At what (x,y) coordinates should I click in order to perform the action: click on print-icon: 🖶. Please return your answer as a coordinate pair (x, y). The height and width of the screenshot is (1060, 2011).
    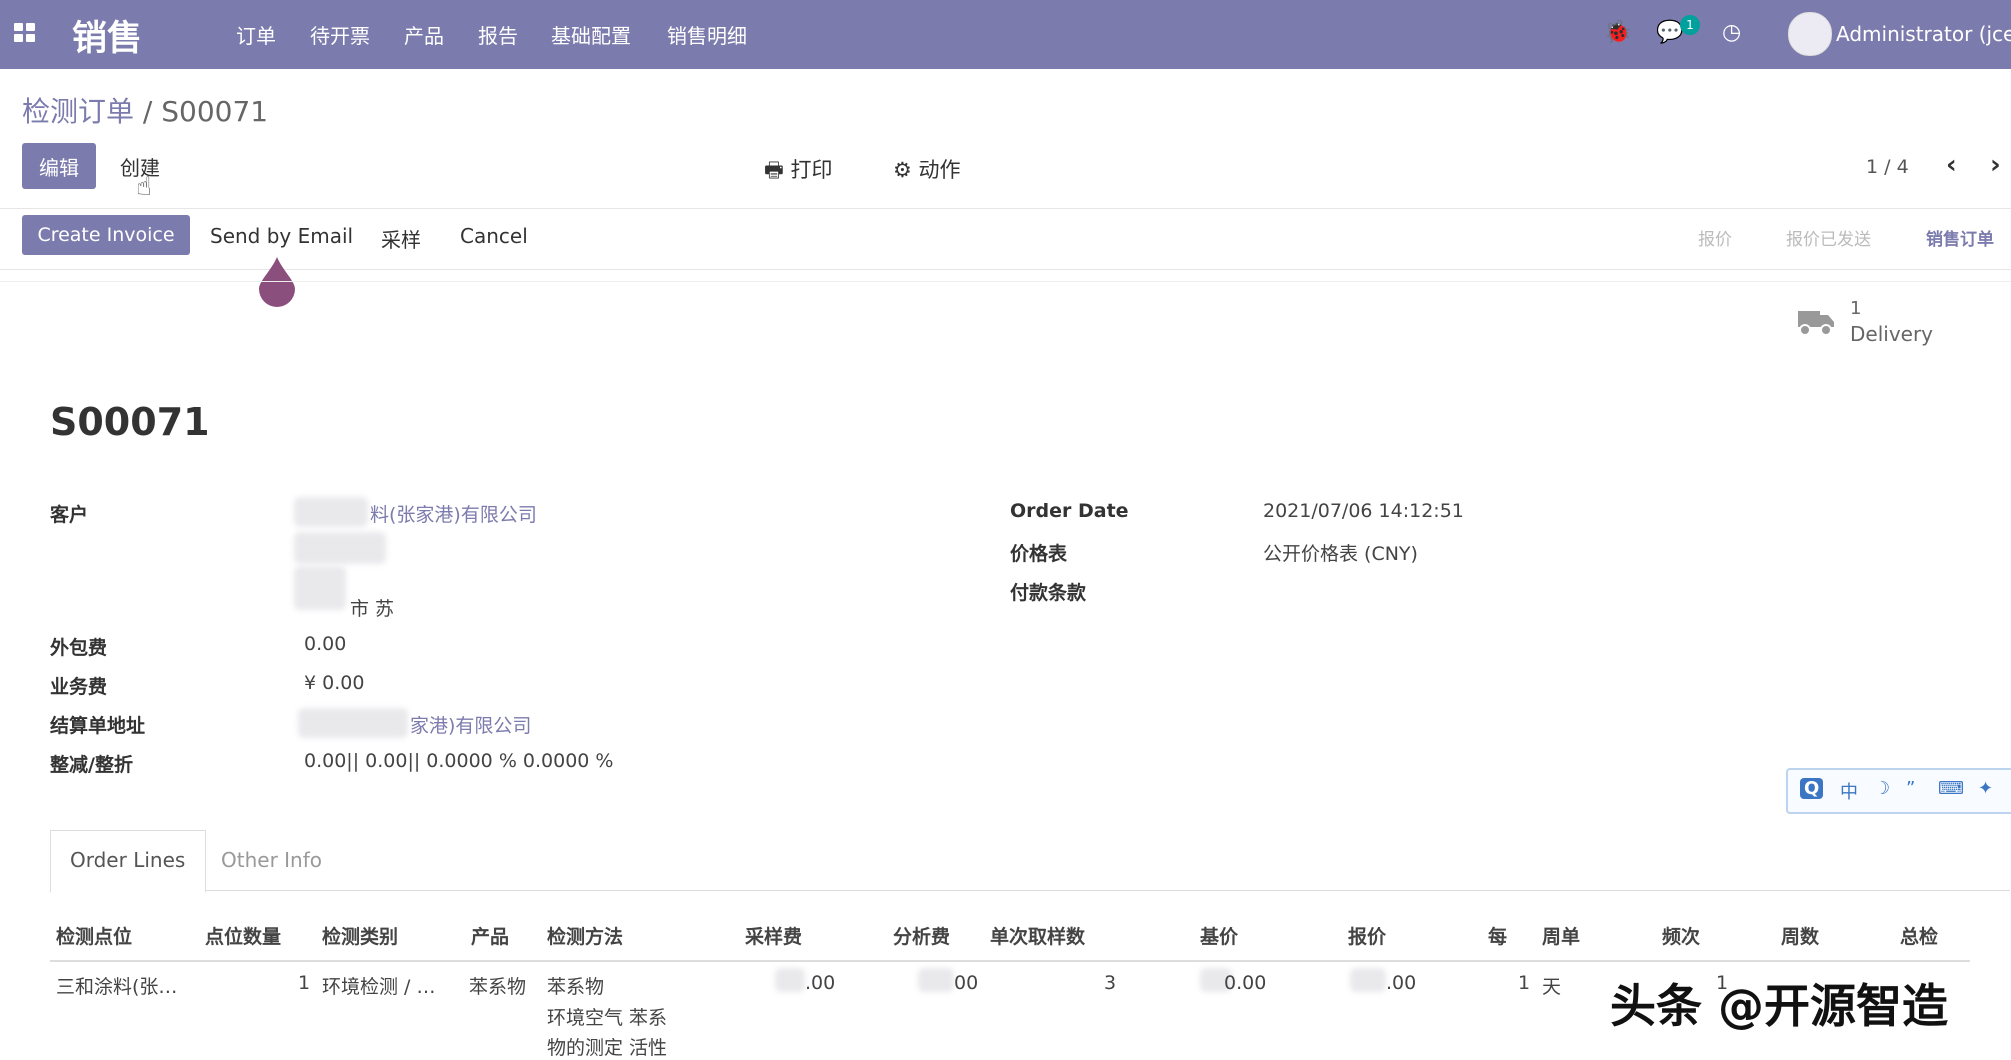
    Looking at the image, I should click on (774, 170).